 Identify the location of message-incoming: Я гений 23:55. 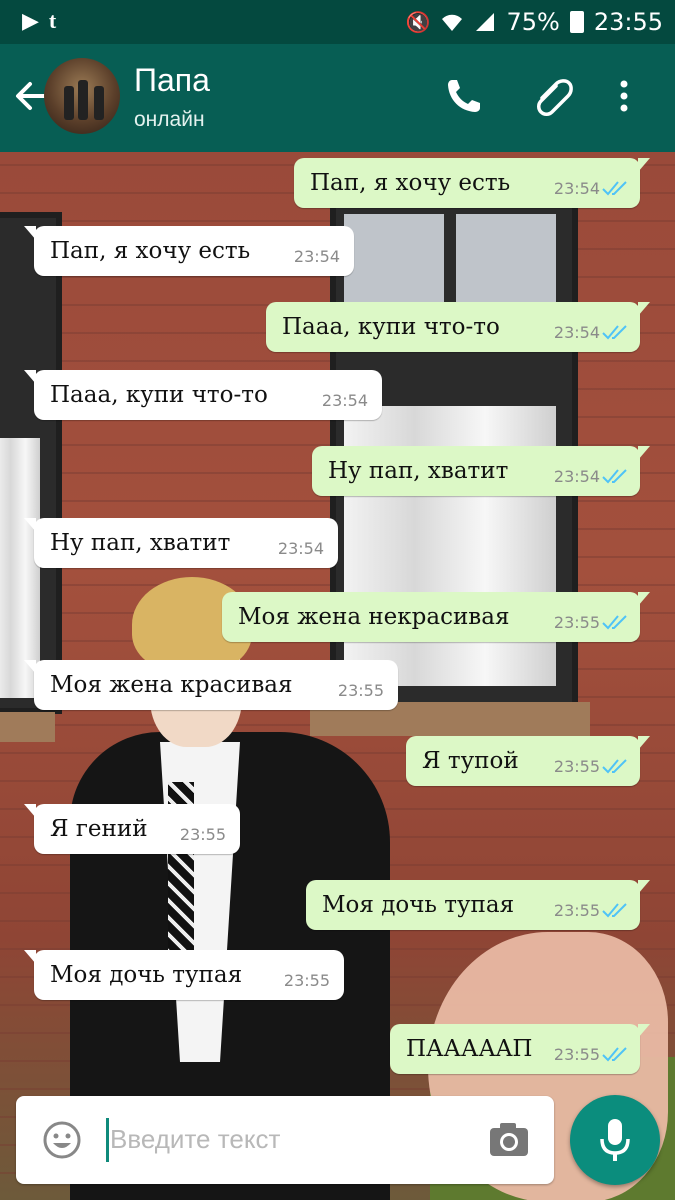
(132, 829).